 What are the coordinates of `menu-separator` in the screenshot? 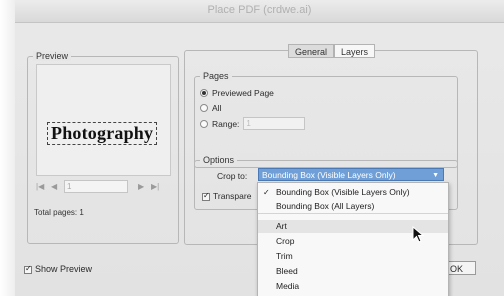 It's located at (353, 213).